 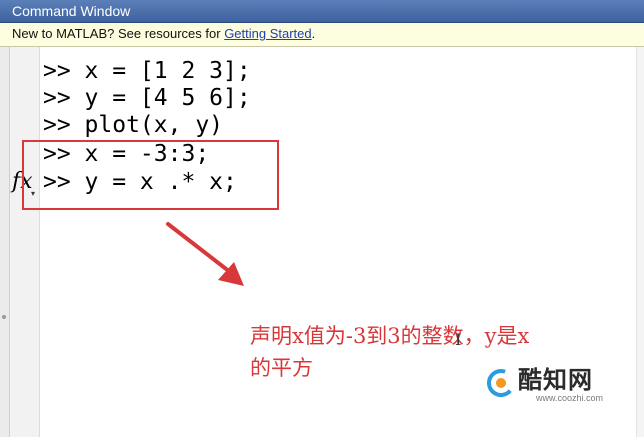 What do you see at coordinates (71, 11) in the screenshot?
I see `window-title: Command Window` at bounding box center [71, 11].